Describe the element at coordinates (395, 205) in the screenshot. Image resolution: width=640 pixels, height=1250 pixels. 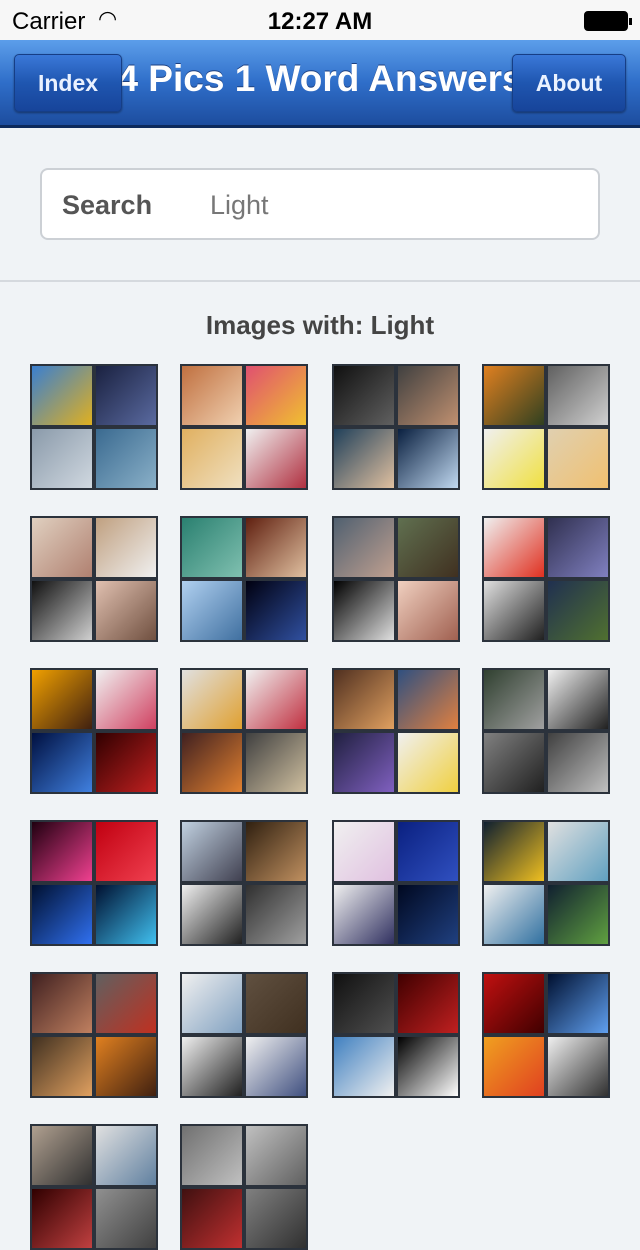
I see `search-input` at that location.